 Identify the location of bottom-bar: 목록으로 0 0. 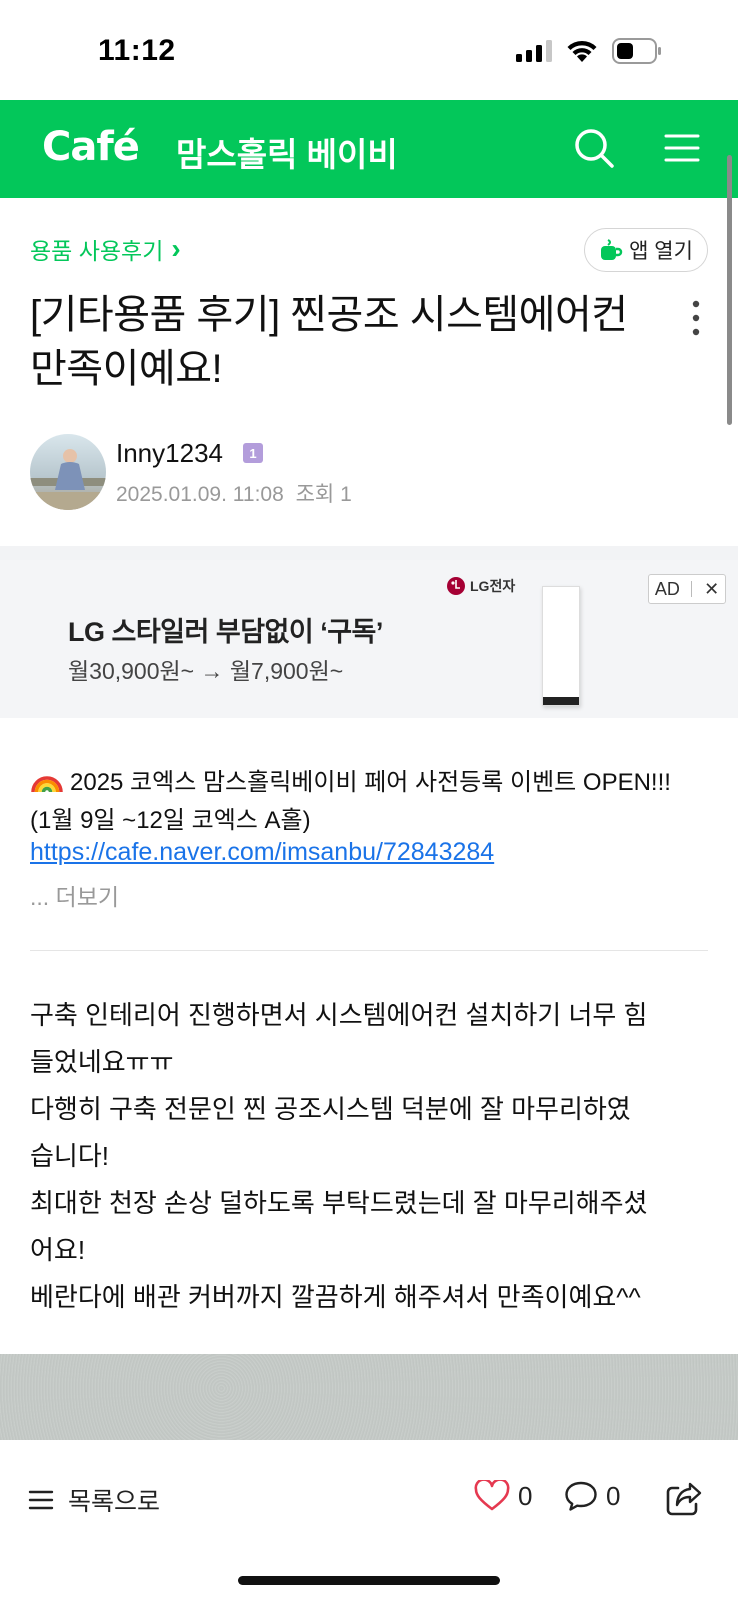
(369, 1520).